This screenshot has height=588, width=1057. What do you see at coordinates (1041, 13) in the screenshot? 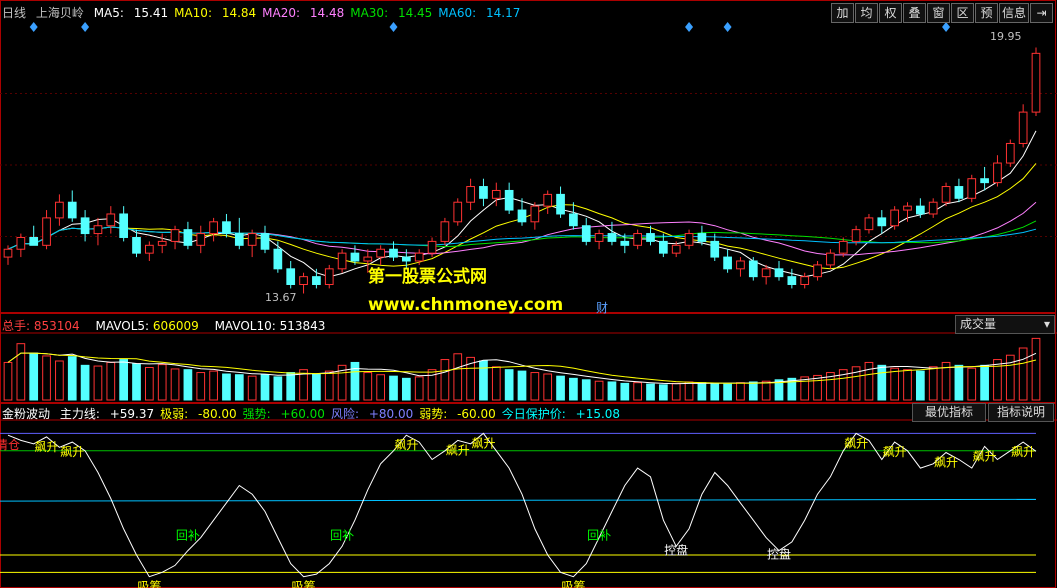
I see `toolbar-button: ⇥` at bounding box center [1041, 13].